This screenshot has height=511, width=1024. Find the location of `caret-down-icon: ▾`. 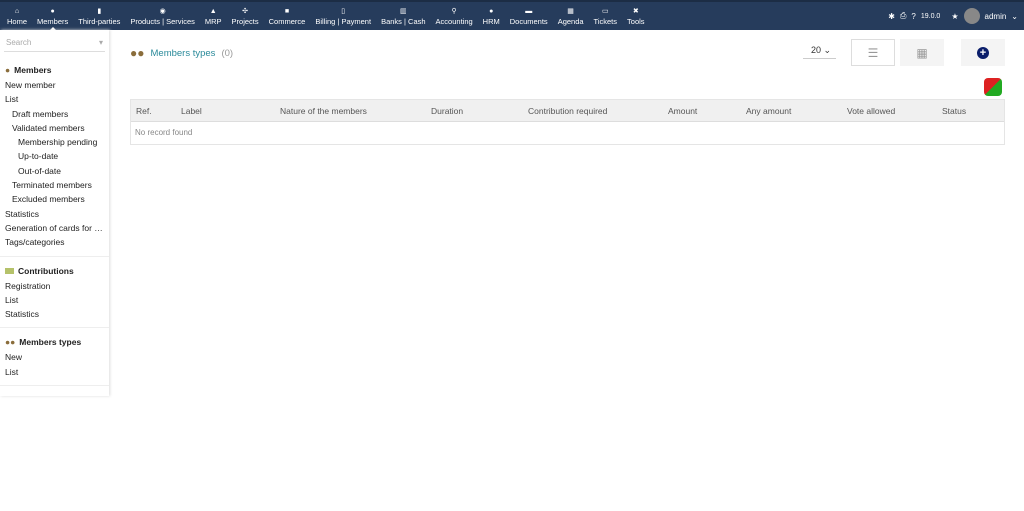

caret-down-icon: ▾ is located at coordinates (100, 42).